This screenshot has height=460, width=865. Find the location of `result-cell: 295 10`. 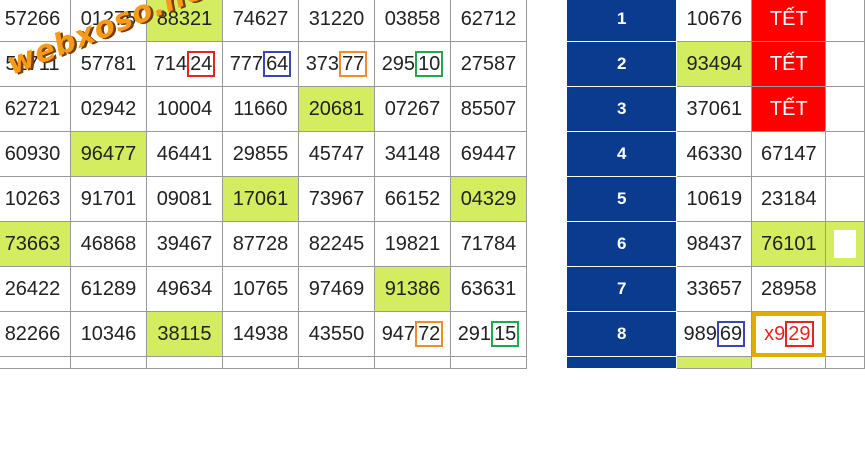

result-cell: 295 10 is located at coordinates (412, 64).